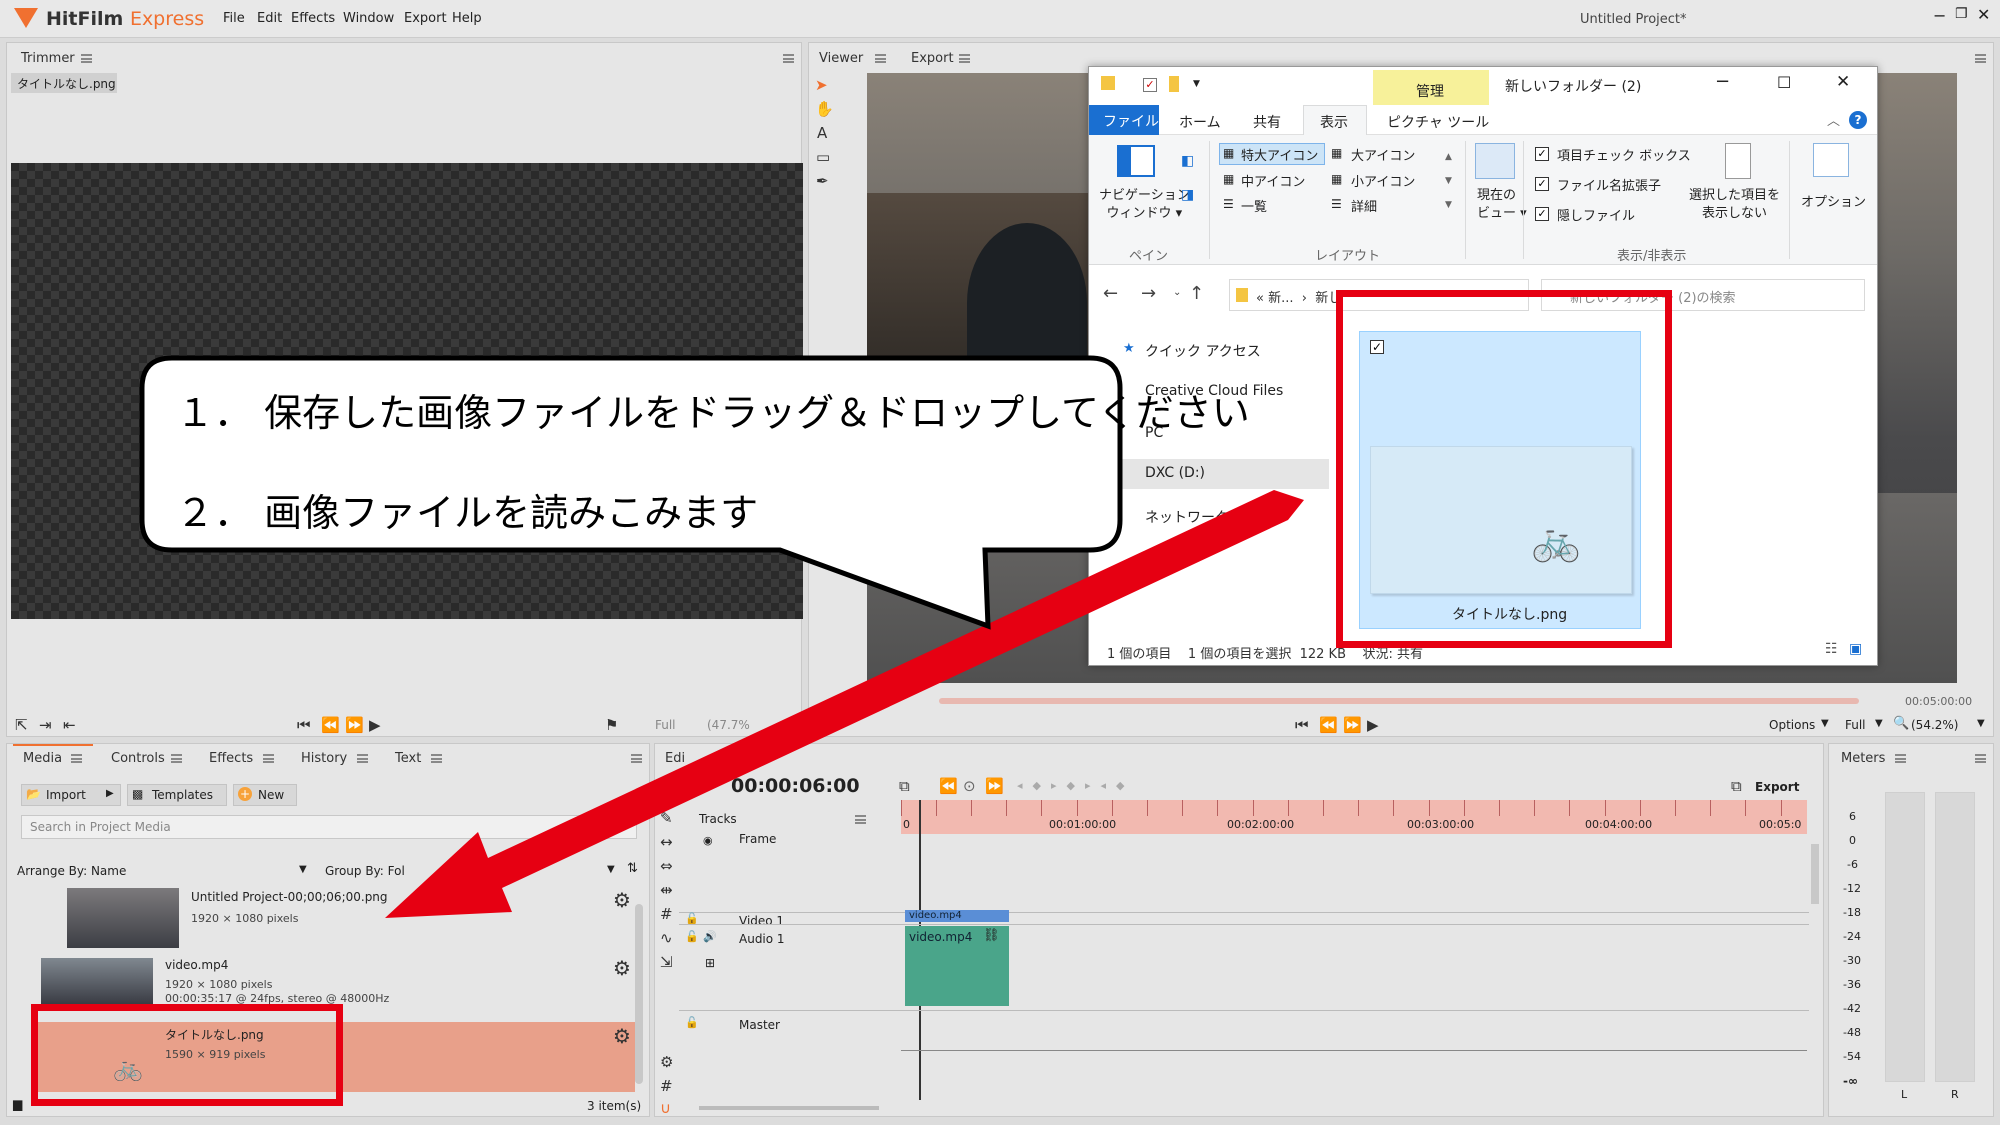 The image size is (2000, 1125). I want to click on callout-line-1: １． 保存した画像ファイルをドラッグ＆ドロップしてください, so click(713, 413).